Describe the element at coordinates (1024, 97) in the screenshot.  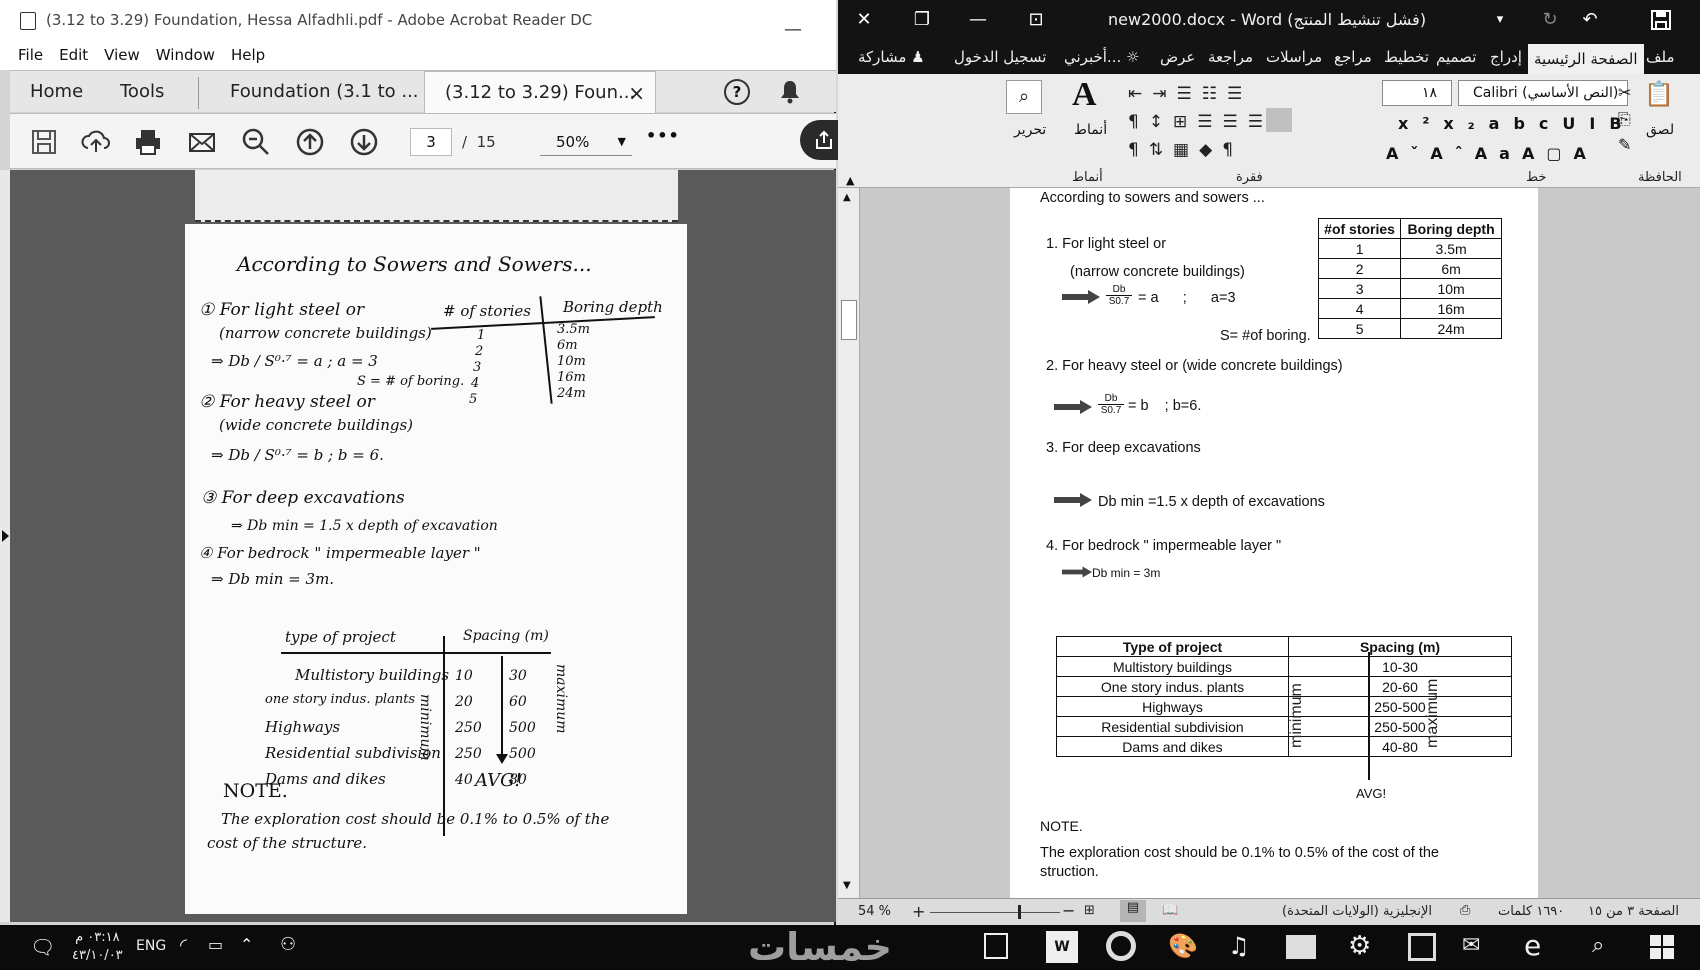
I see `find-icon: ⌕` at that location.